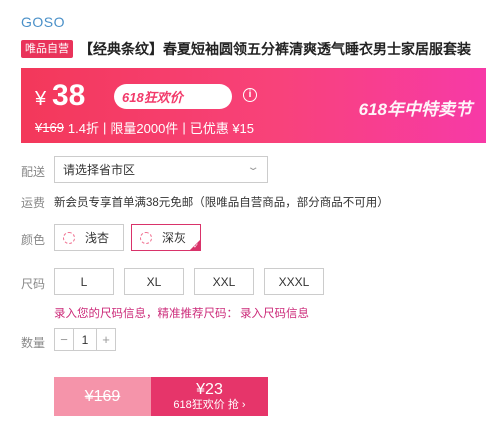  Describe the element at coordinates (152, 97) in the screenshot. I see `promo-tag: 618狂欢价` at that location.